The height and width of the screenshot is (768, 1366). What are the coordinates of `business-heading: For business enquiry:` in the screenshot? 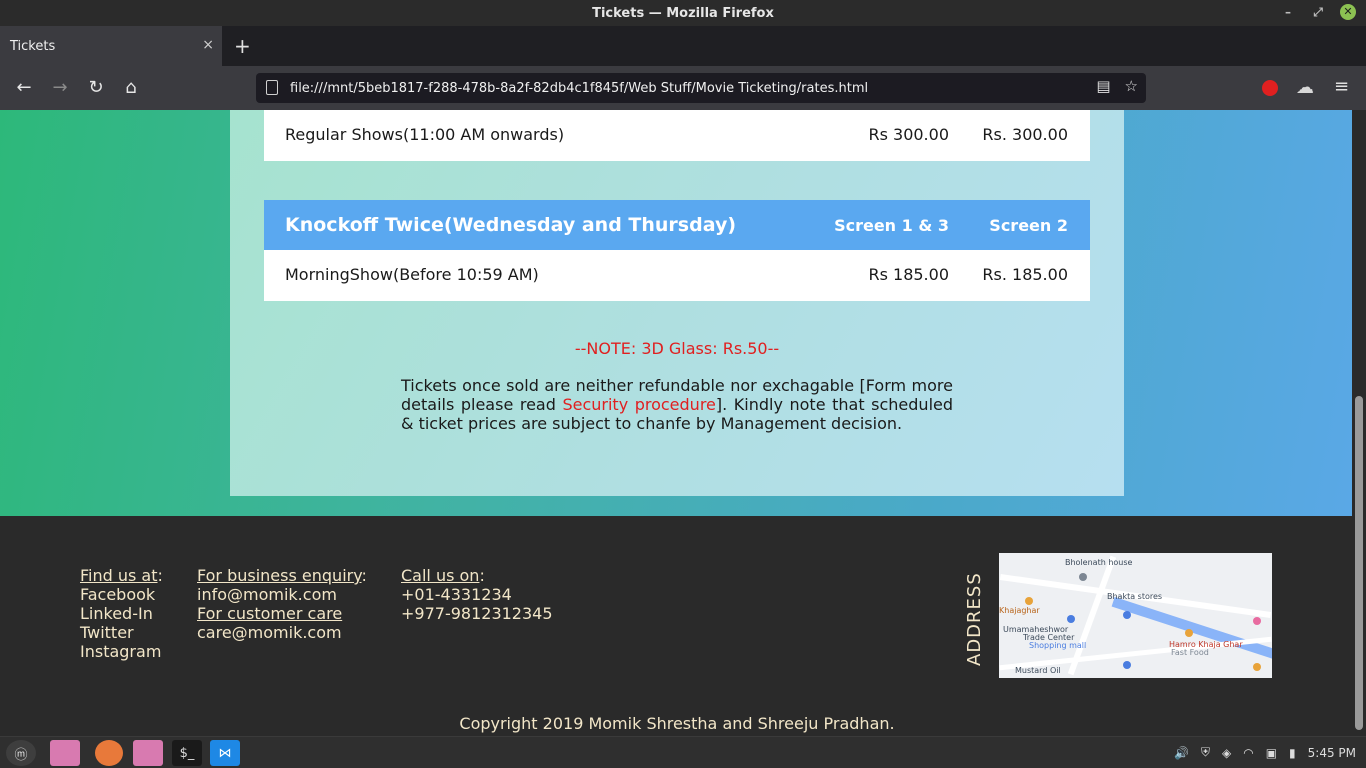 It's located at (282, 575).